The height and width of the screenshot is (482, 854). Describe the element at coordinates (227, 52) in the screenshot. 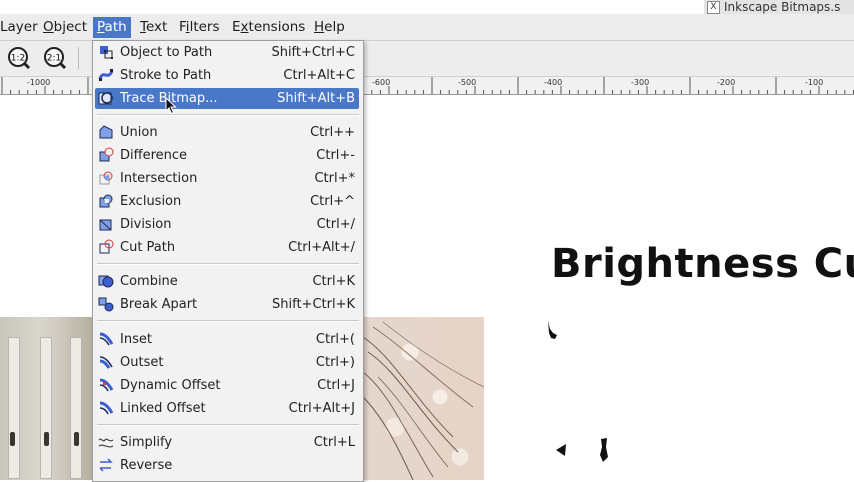

I see `menu-item-object-to-path: Object to Path Shift+Ctrl+C` at that location.